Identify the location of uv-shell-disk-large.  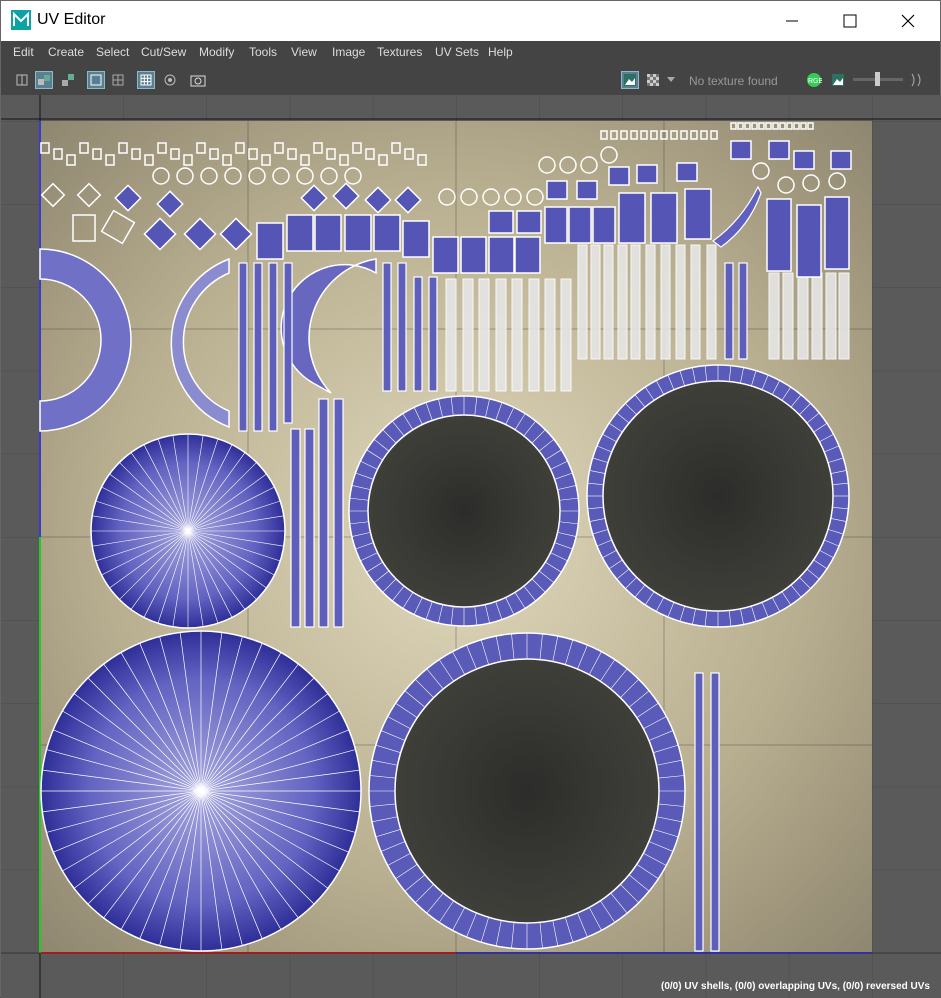
(201, 791).